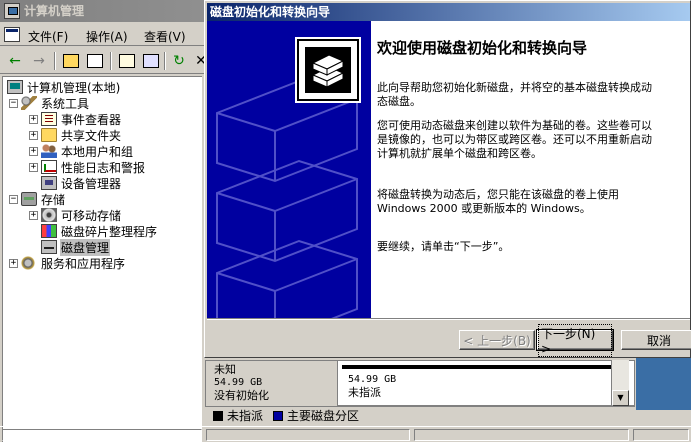  Describe the element at coordinates (218, 415) in the screenshot. I see `legend-swatch-black` at that location.